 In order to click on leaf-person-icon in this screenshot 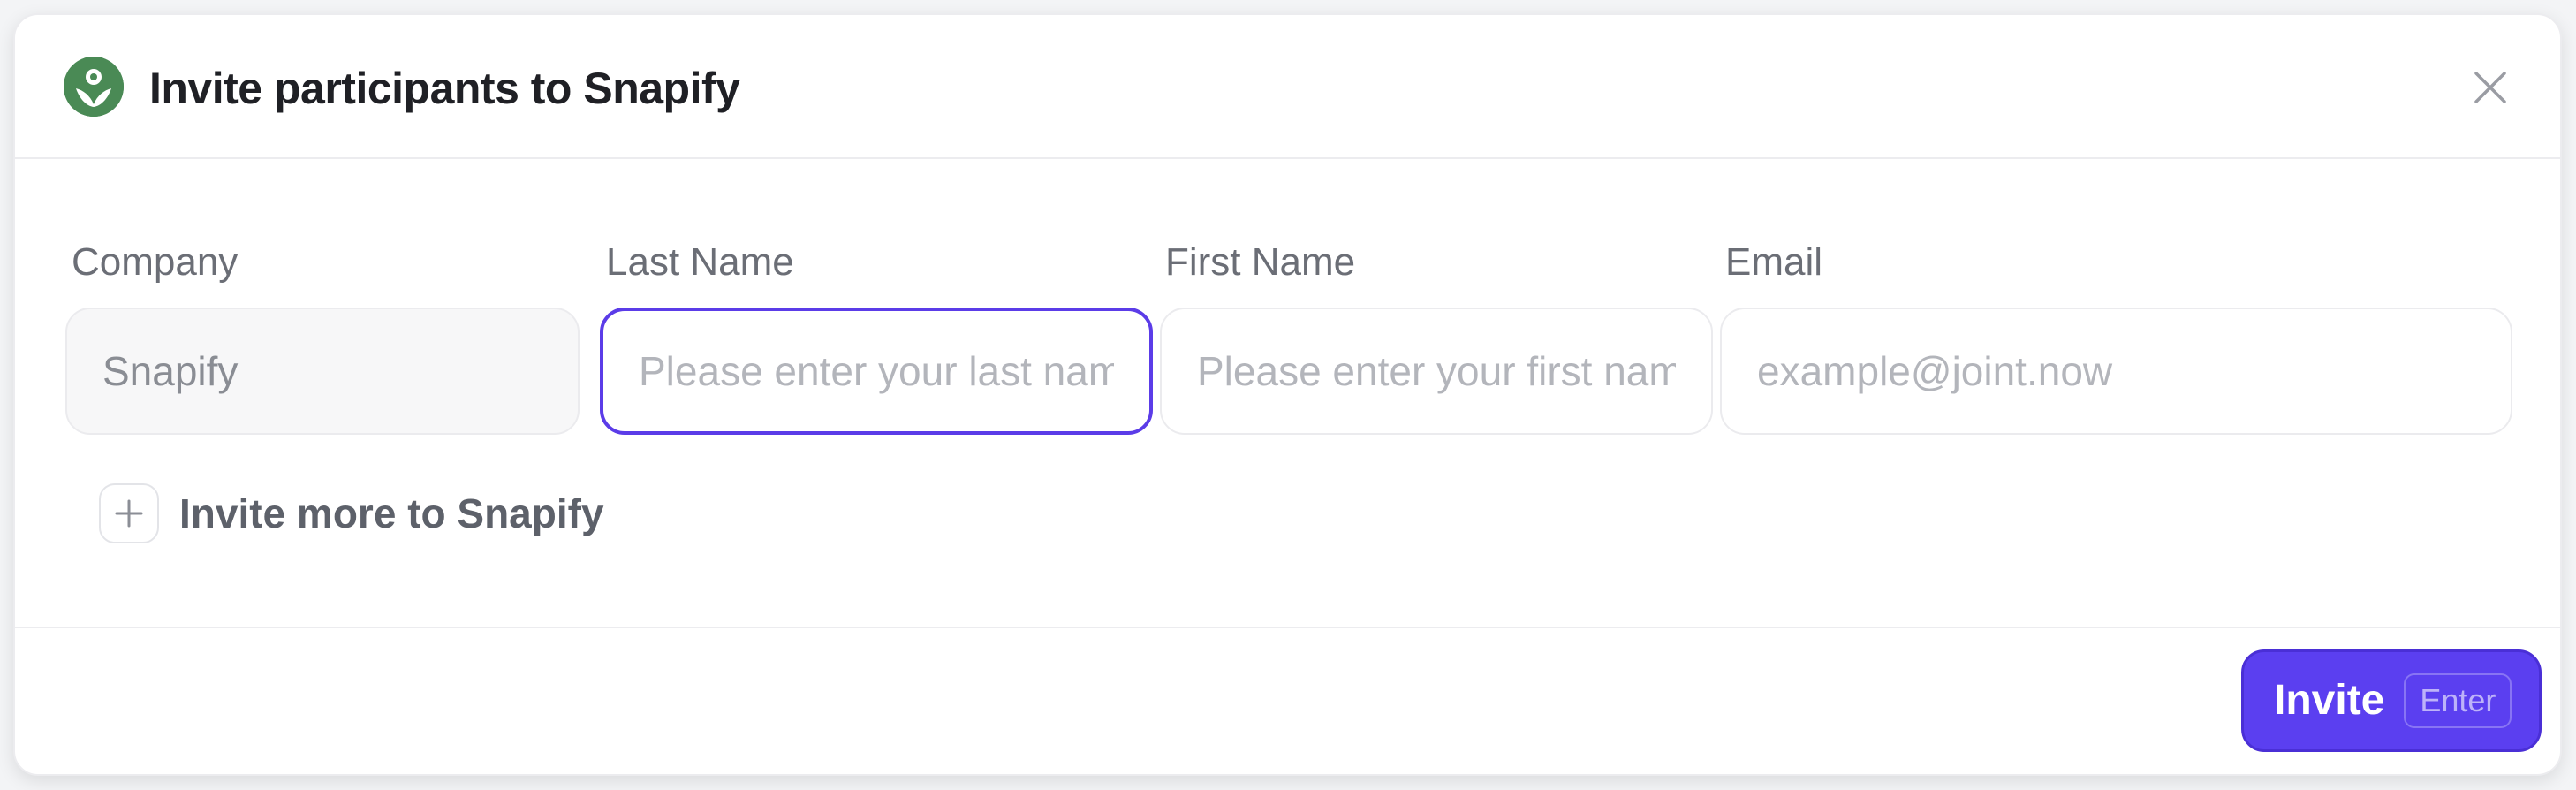, I will do `click(94, 87)`.